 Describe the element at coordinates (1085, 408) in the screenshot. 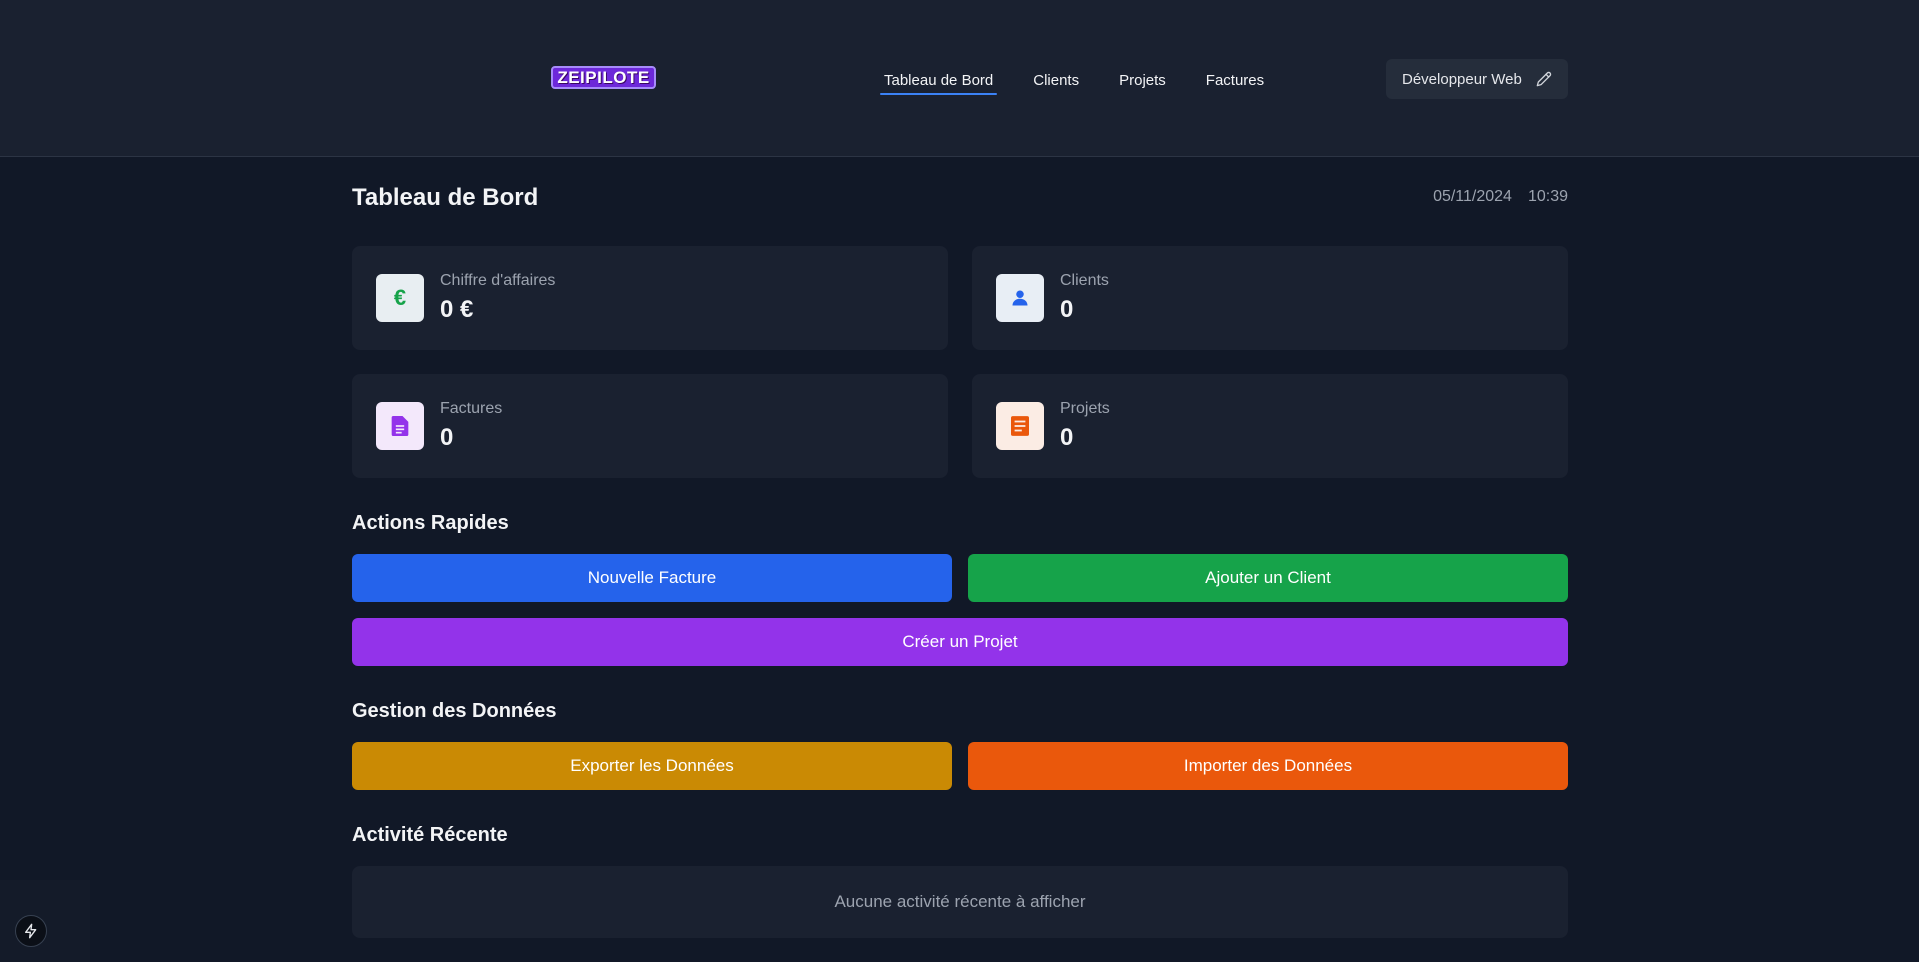

I see `stat-label: Projets` at that location.